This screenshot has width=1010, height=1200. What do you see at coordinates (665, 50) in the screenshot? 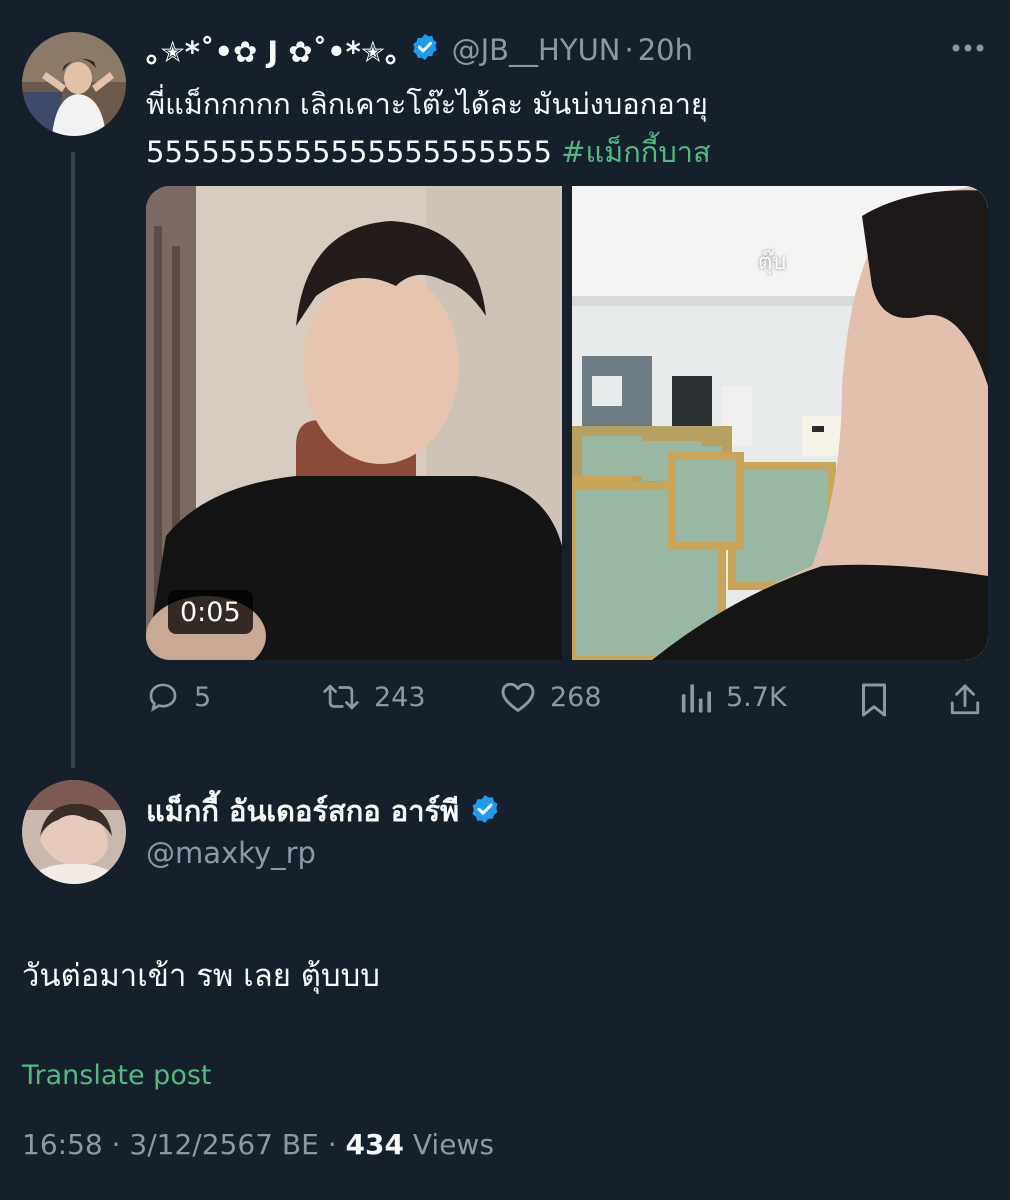
I see `post-time-ago: 20h` at bounding box center [665, 50].